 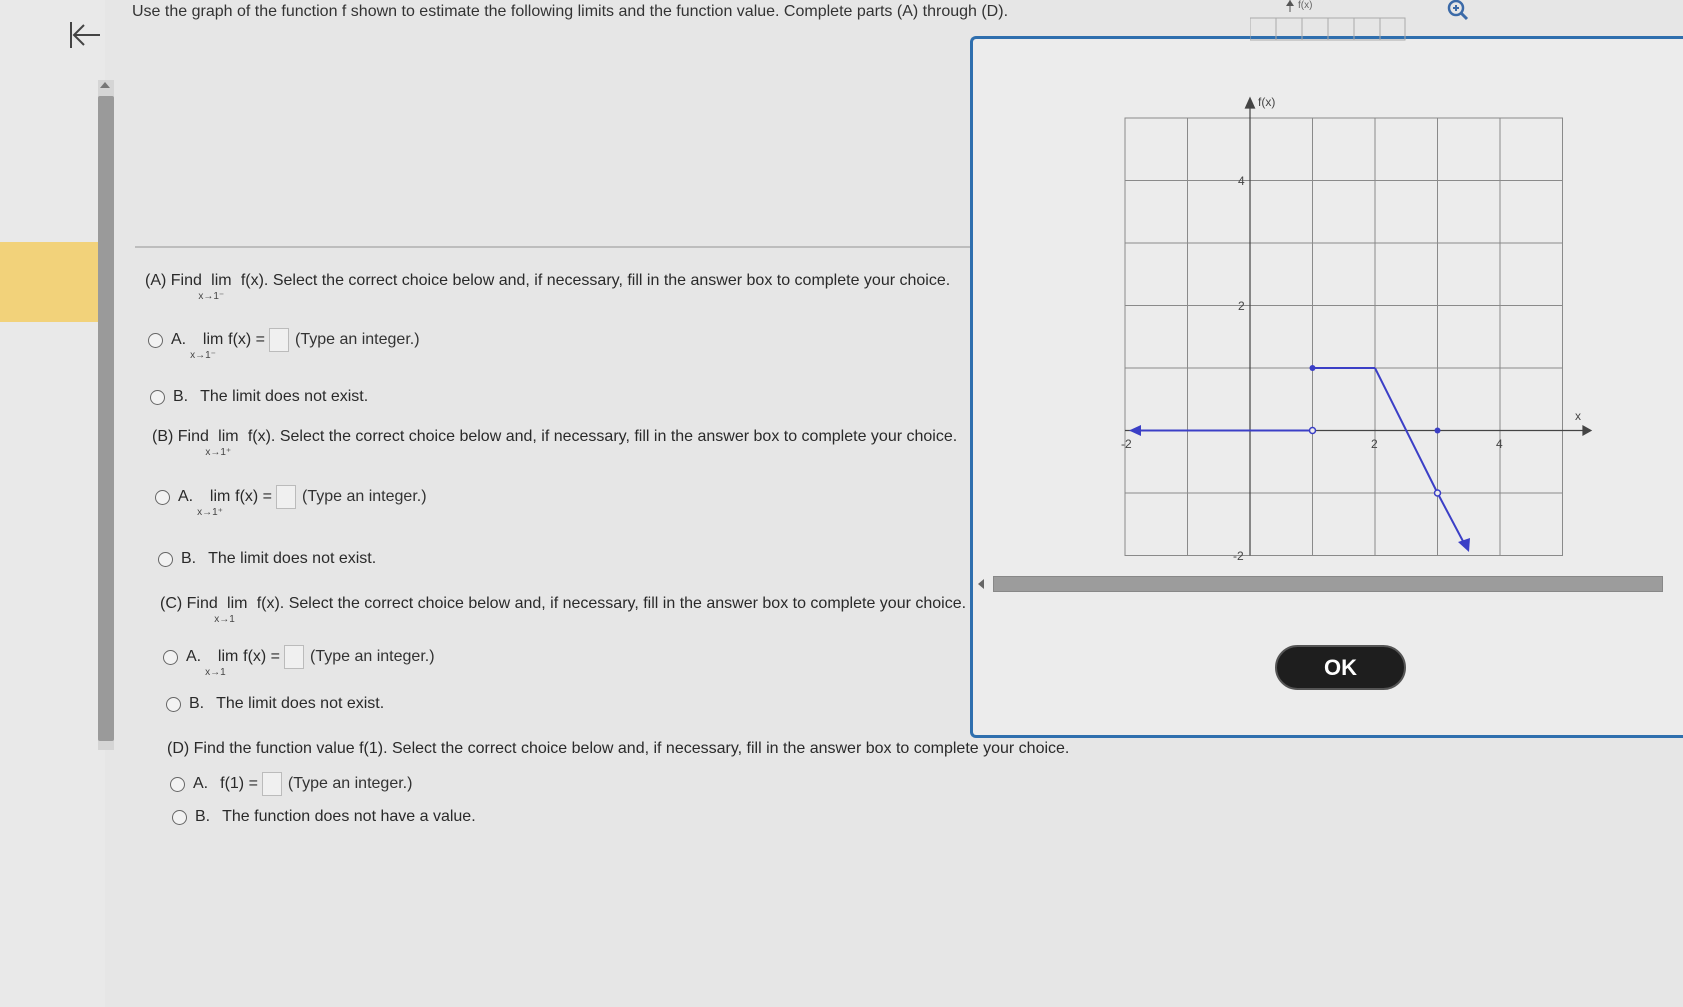 What do you see at coordinates (1305, 5) in the screenshot?
I see `mini-graph-label: f(x)` at bounding box center [1305, 5].